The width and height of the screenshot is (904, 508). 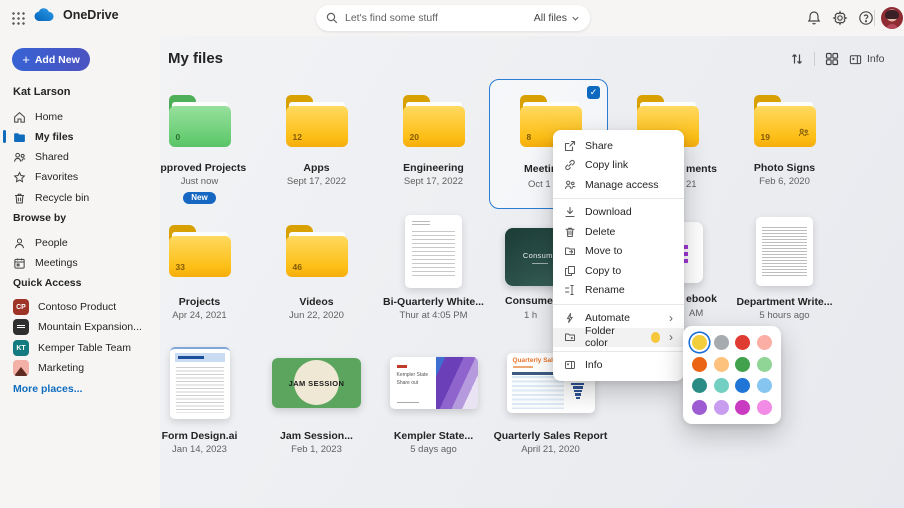 I want to click on current-color-swatch, so click(x=655, y=337).